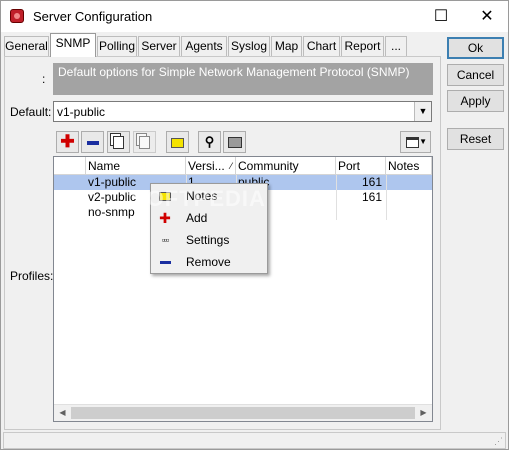 Image resolution: width=509 pixels, height=450 pixels. What do you see at coordinates (498, 441) in the screenshot?
I see `resize-grip-icon: ⋰` at bounding box center [498, 441].